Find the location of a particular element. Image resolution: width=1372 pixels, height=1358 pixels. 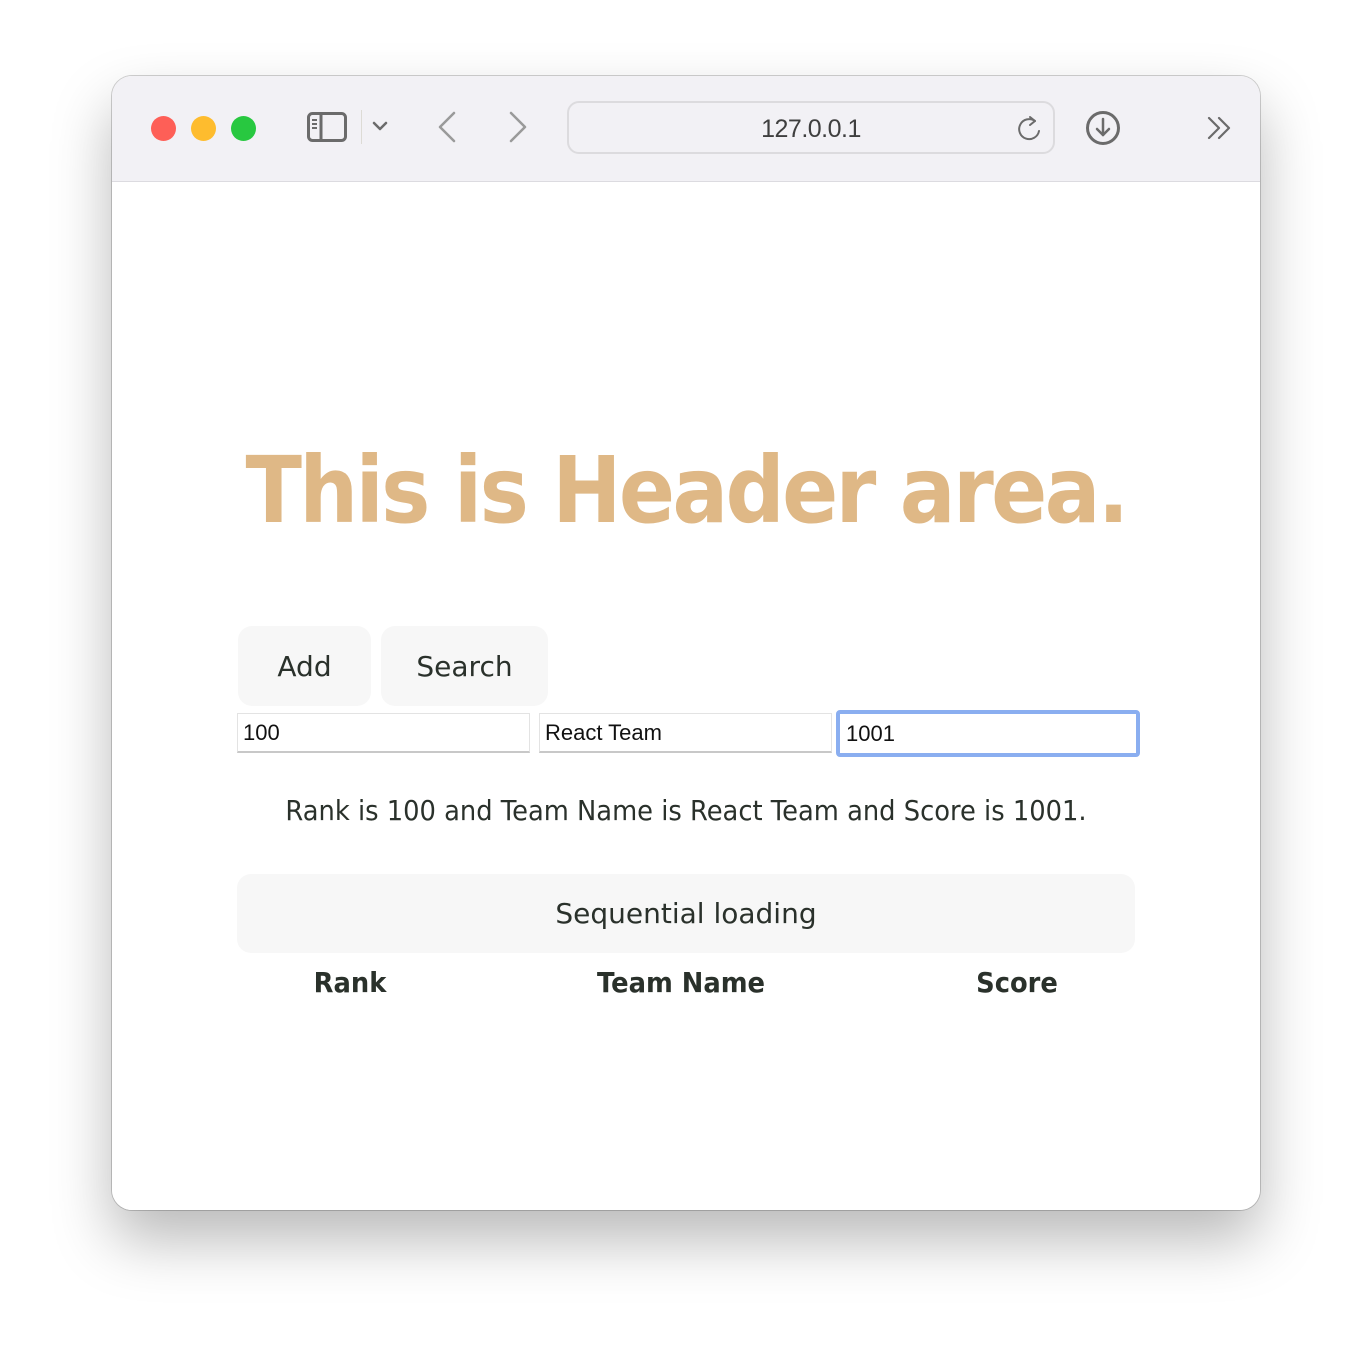

reload-icon is located at coordinates (1030, 129).